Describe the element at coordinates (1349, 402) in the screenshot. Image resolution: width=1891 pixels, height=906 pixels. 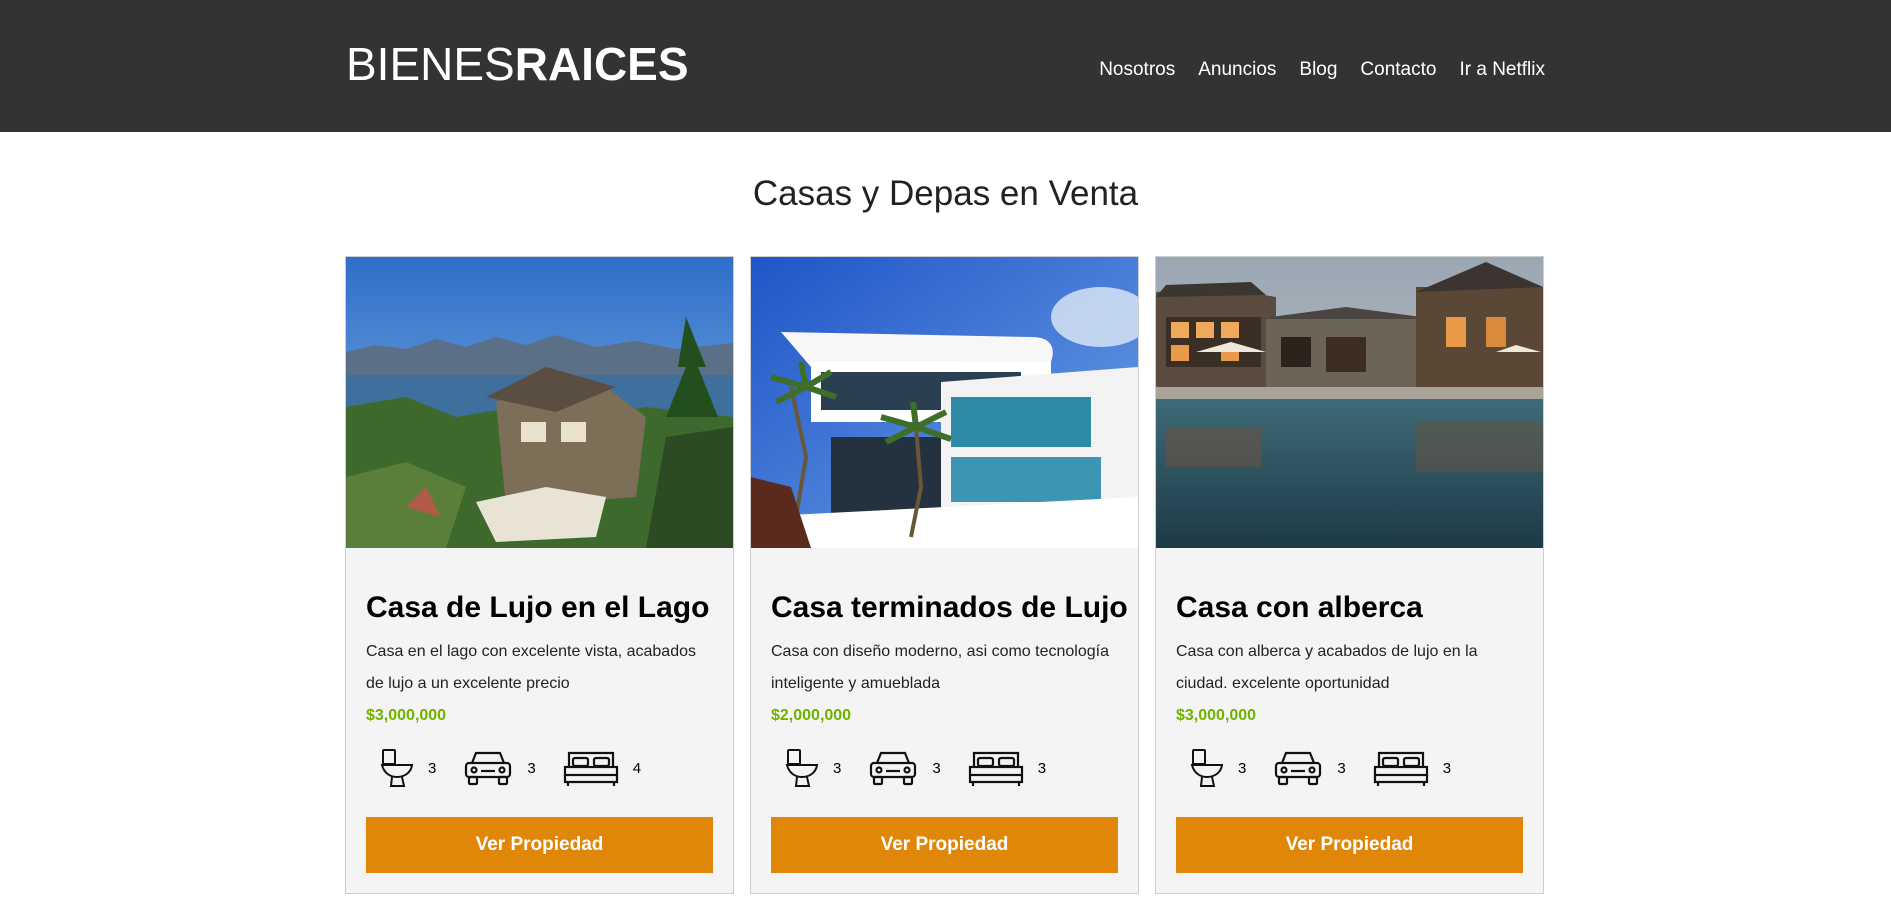
I see `pool-house-photo` at that location.